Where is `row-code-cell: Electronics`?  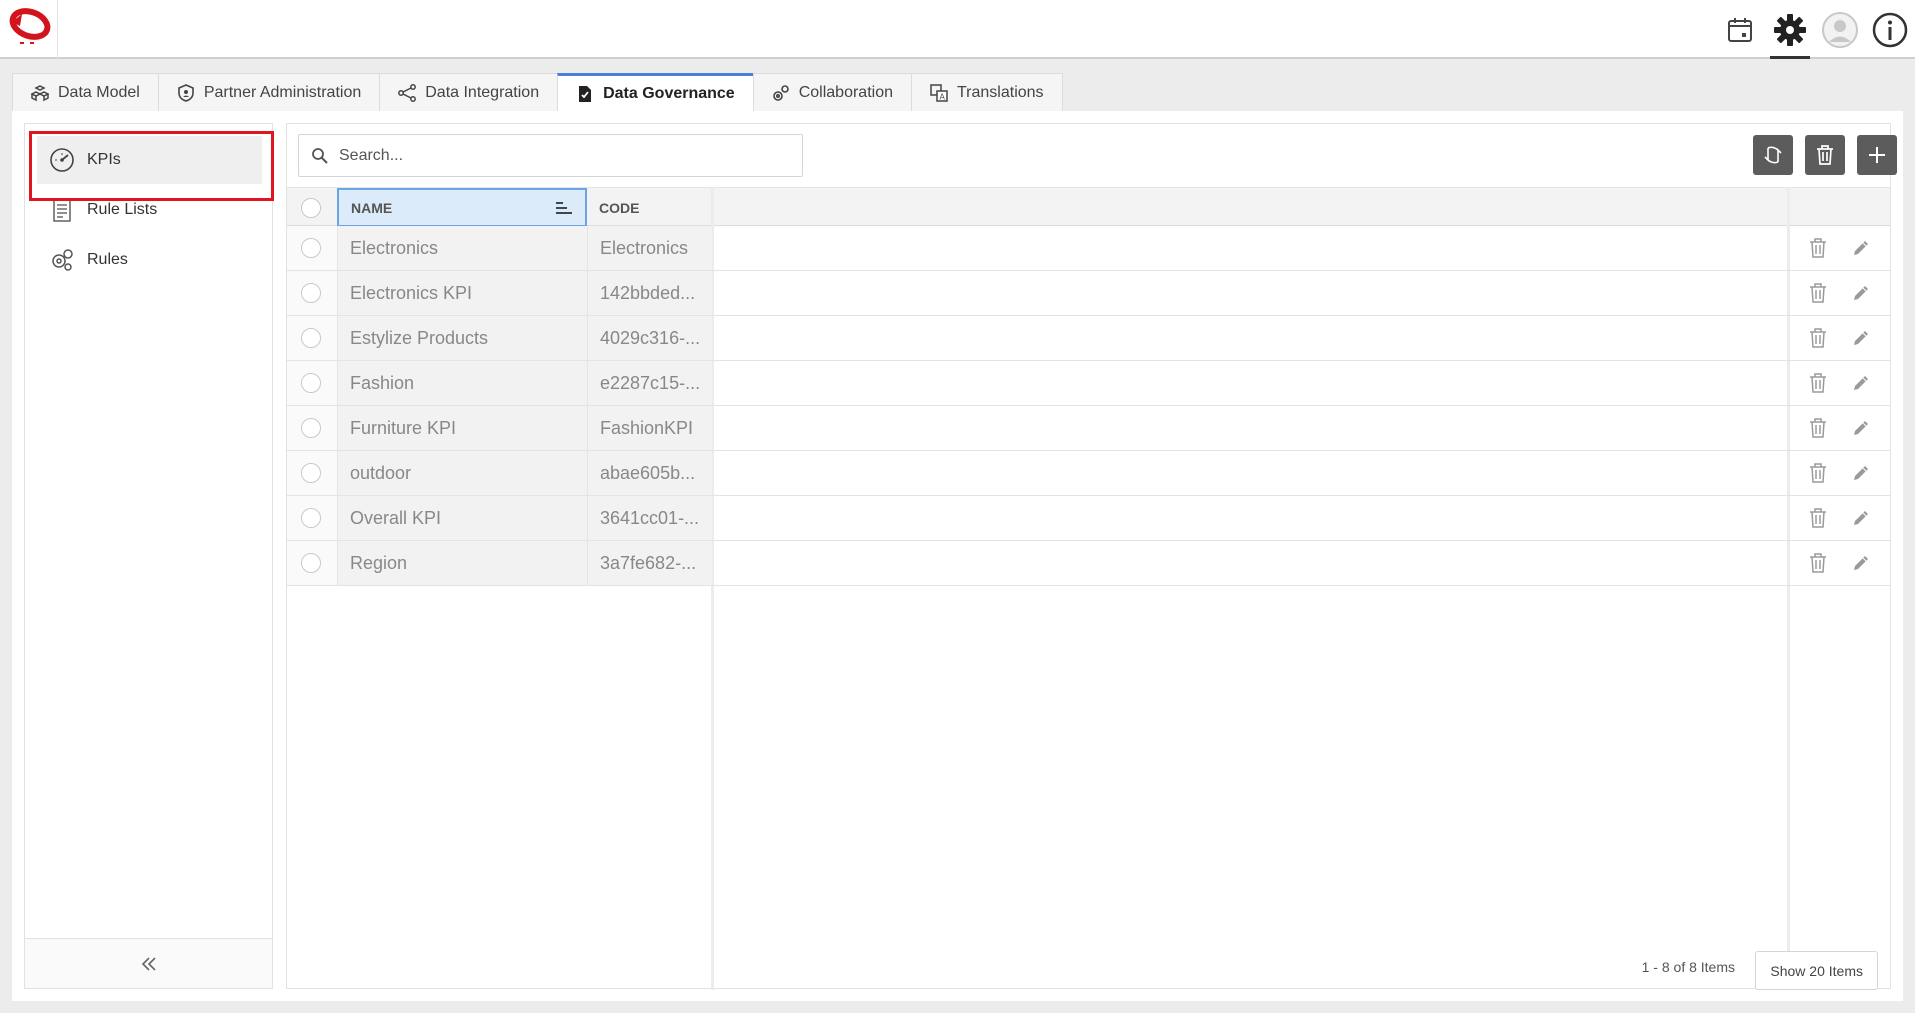 row-code-cell: Electronics is located at coordinates (649, 248).